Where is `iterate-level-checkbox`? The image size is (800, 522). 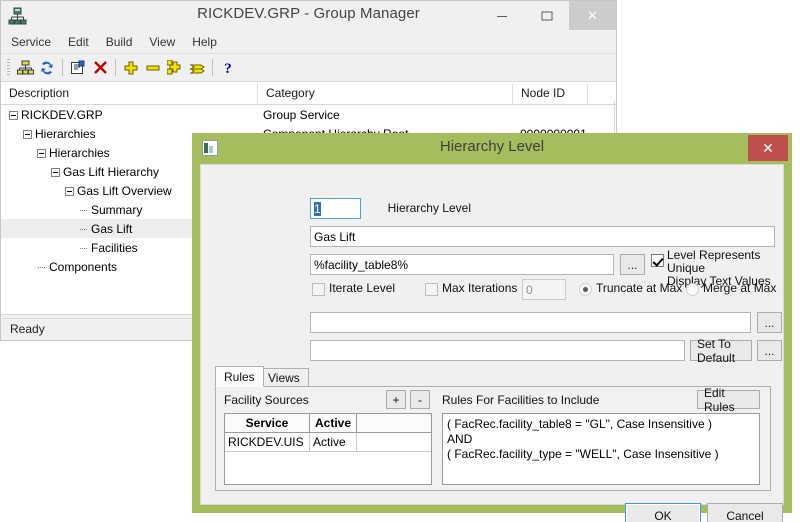
iterate-level-checkbox is located at coordinates (318, 289).